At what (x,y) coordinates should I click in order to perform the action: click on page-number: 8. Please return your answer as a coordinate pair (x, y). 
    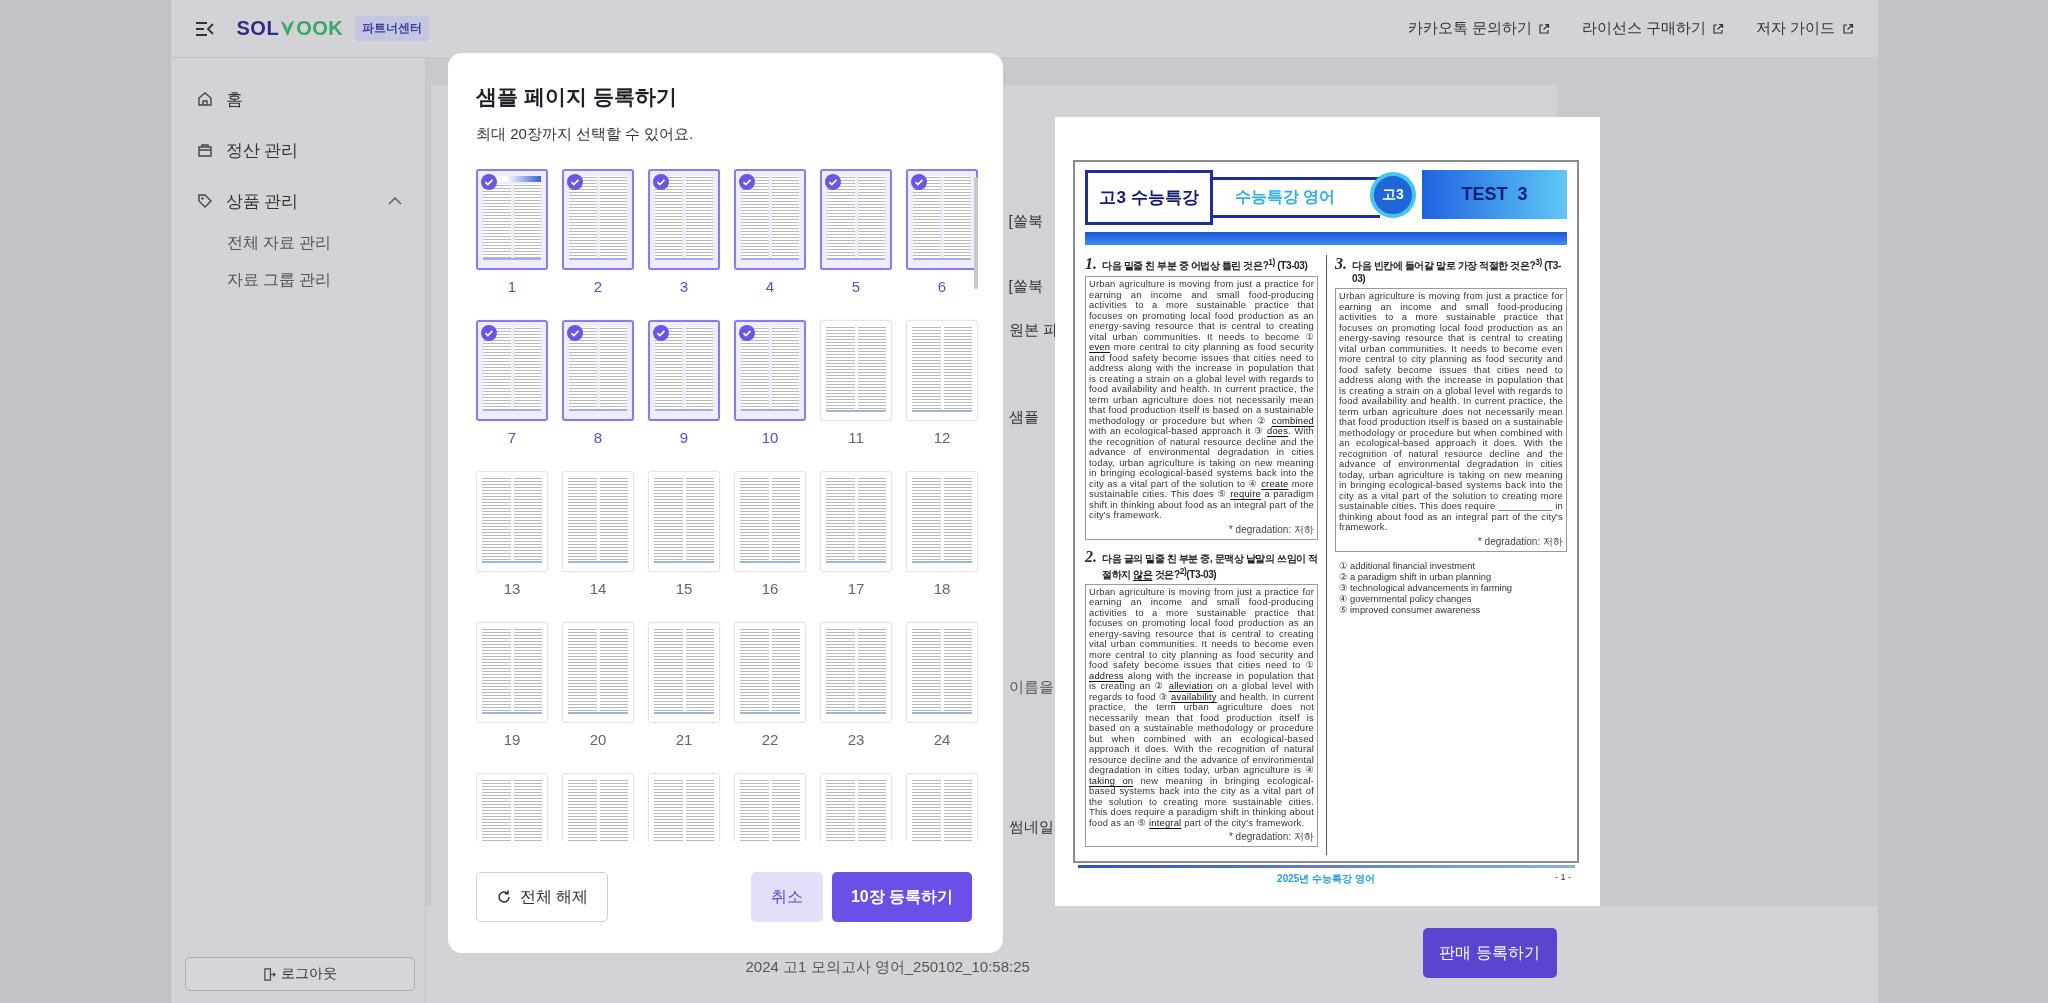
    Looking at the image, I should click on (598, 437).